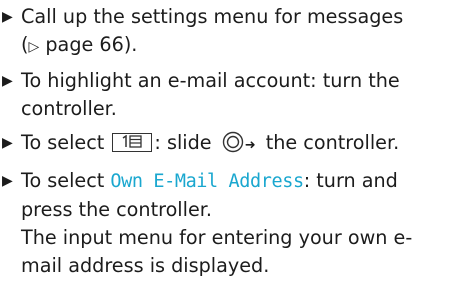  I want to click on menu-item-label: Own E-Mail Address, so click(207, 181).